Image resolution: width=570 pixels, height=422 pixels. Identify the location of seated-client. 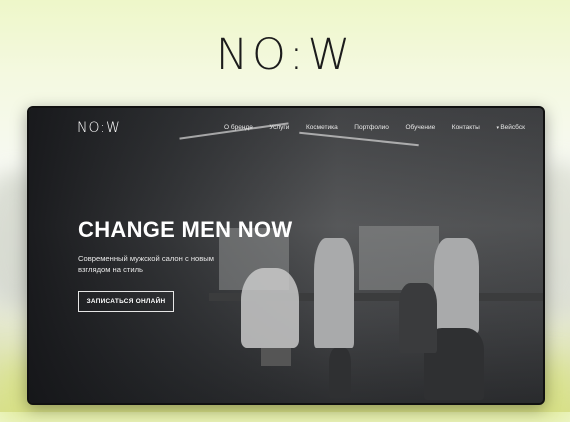
(418, 318).